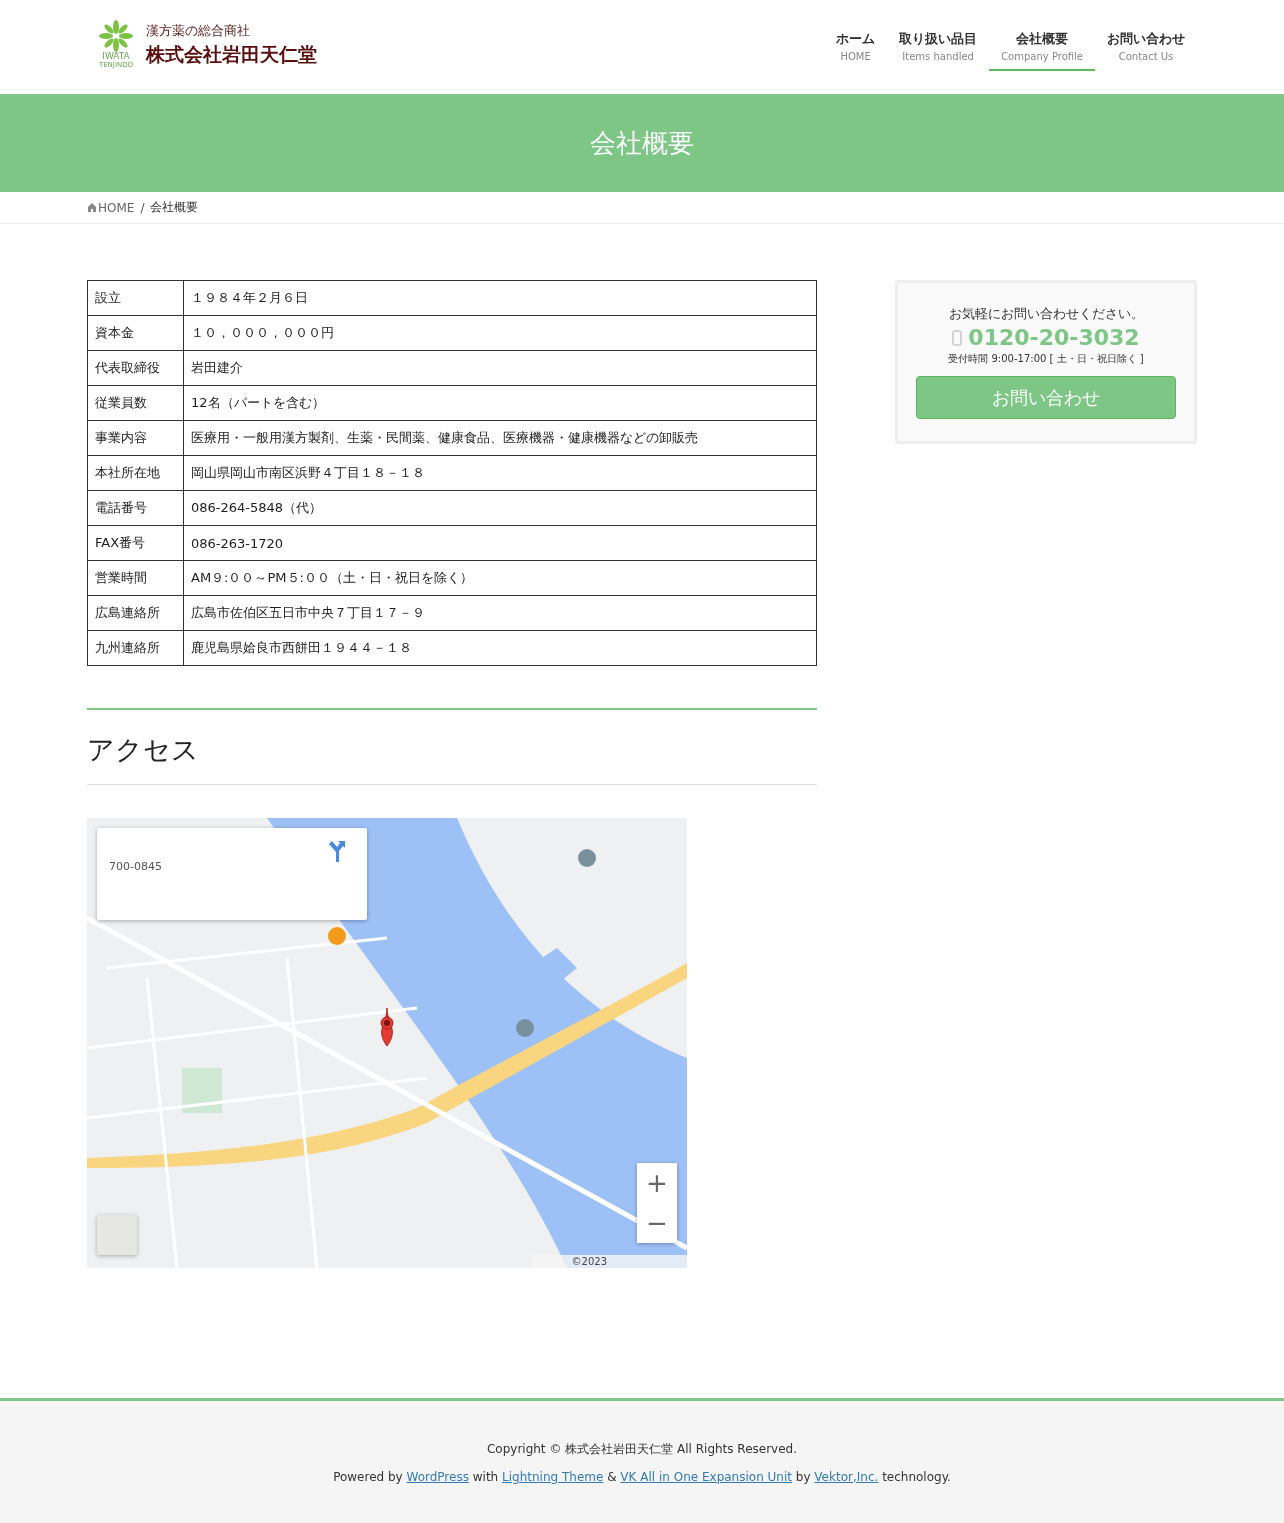 The width and height of the screenshot is (1284, 1523). What do you see at coordinates (116, 36) in the screenshot?
I see `leaf-icon` at bounding box center [116, 36].